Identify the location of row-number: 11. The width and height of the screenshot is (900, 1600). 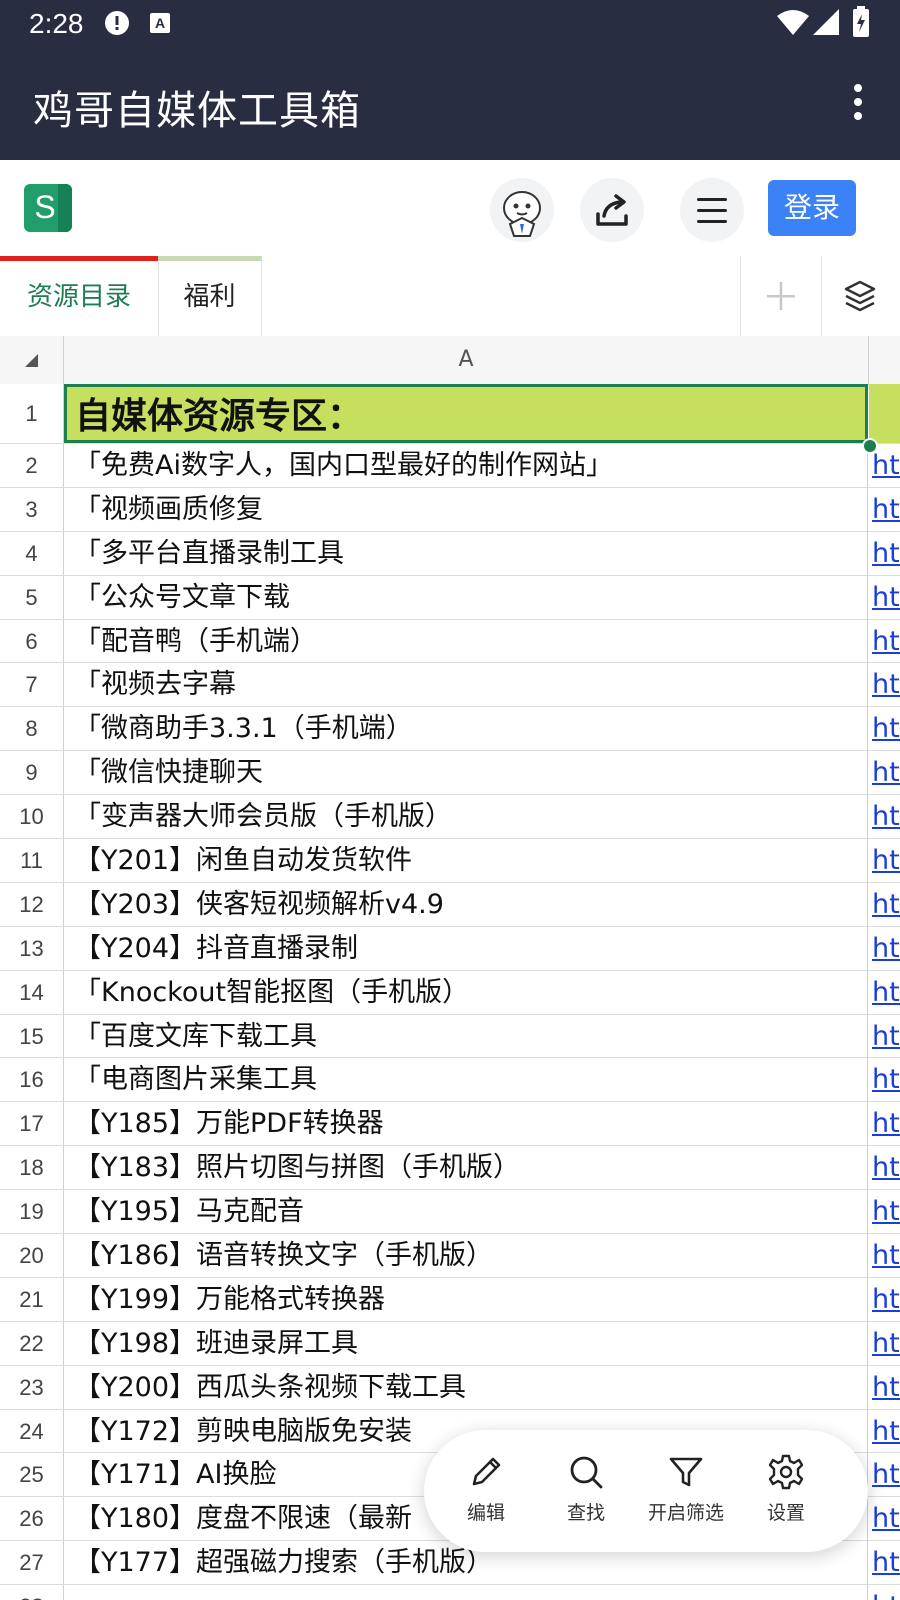
(32, 860).